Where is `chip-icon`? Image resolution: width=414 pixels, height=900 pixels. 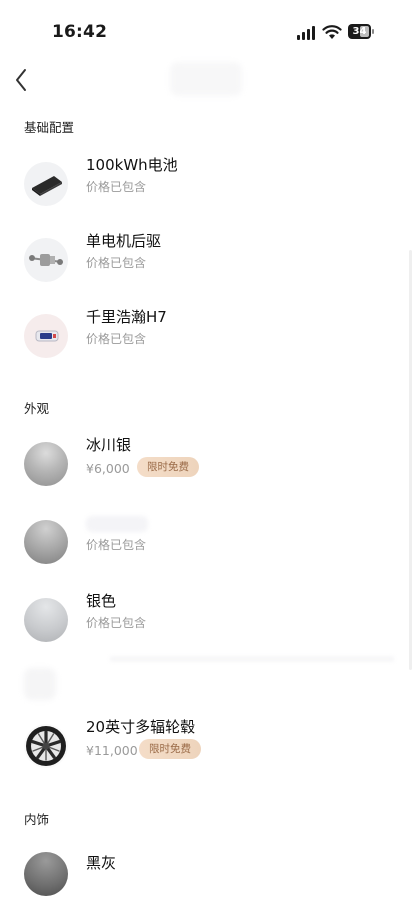
chip-icon is located at coordinates (46, 336).